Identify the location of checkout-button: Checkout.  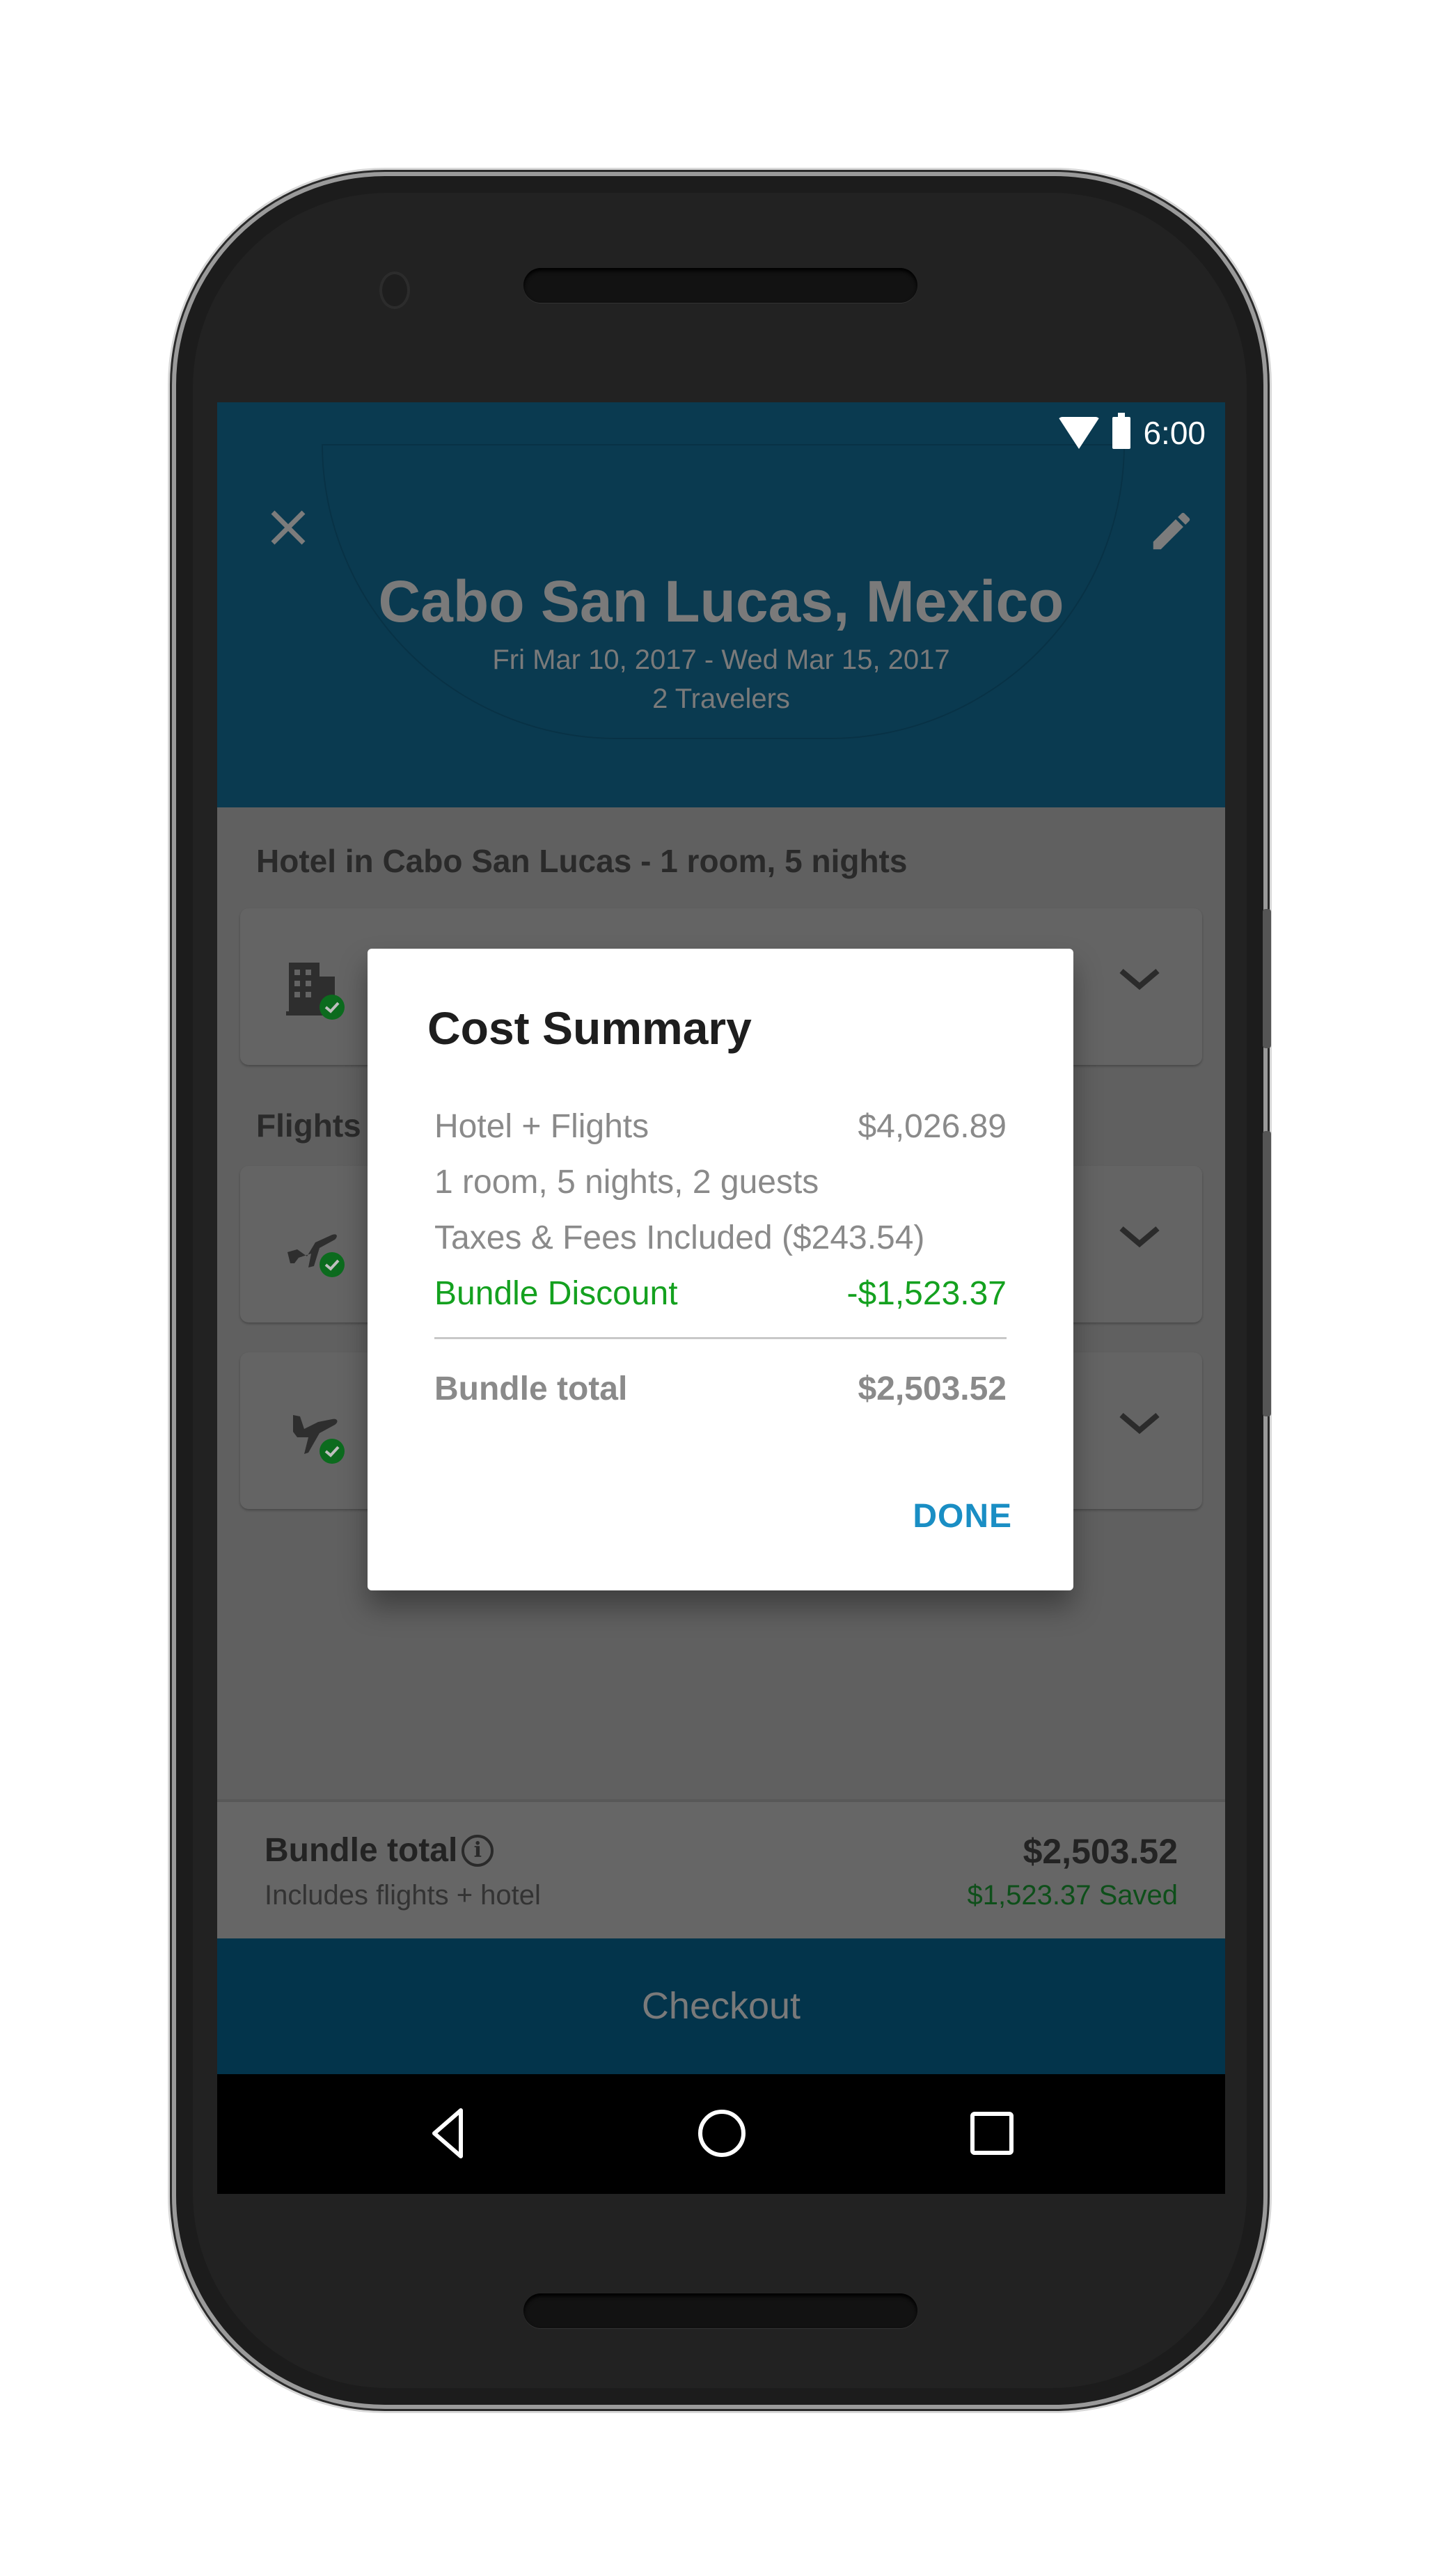
(721, 2006).